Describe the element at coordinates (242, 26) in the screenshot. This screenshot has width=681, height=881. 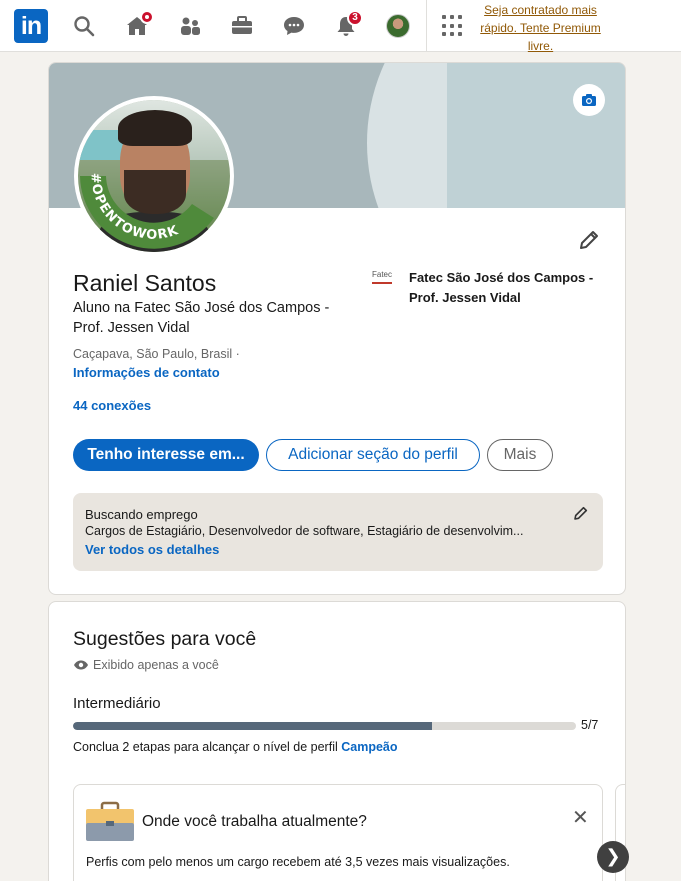
I see `jobs-icon` at that location.